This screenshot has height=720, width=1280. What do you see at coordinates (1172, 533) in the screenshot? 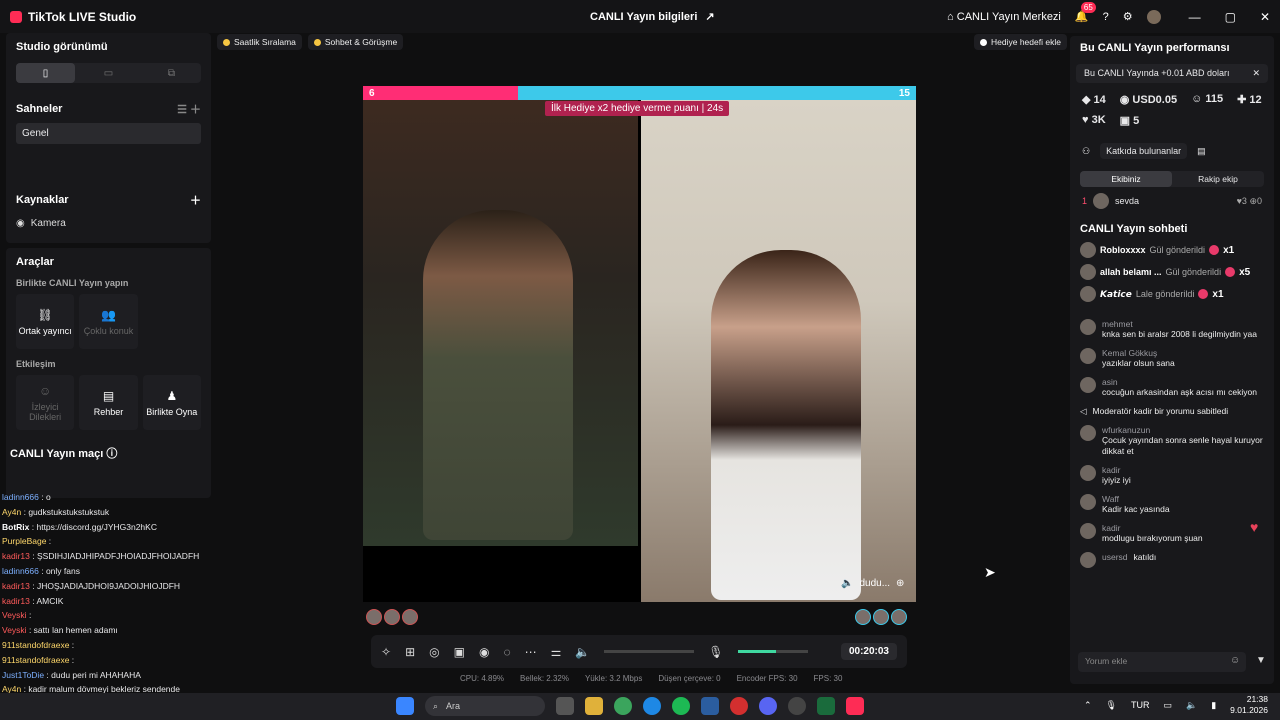
I see `chat-message: kadir modlugu bırakıyorum şuan` at bounding box center [1172, 533].